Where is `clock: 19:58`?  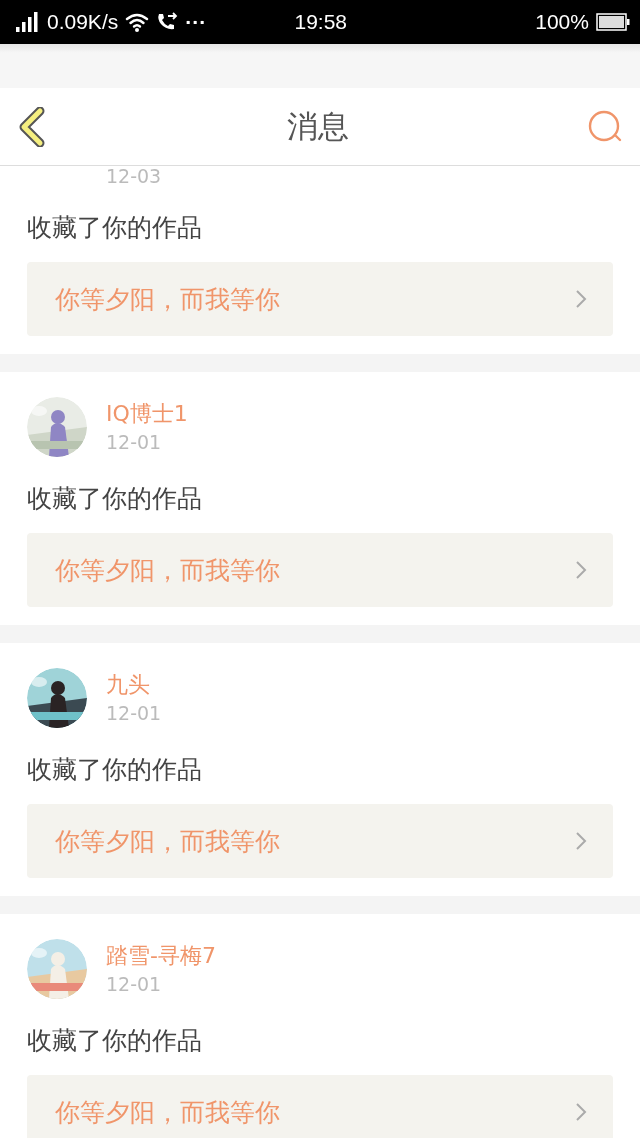 clock: 19:58 is located at coordinates (320, 22).